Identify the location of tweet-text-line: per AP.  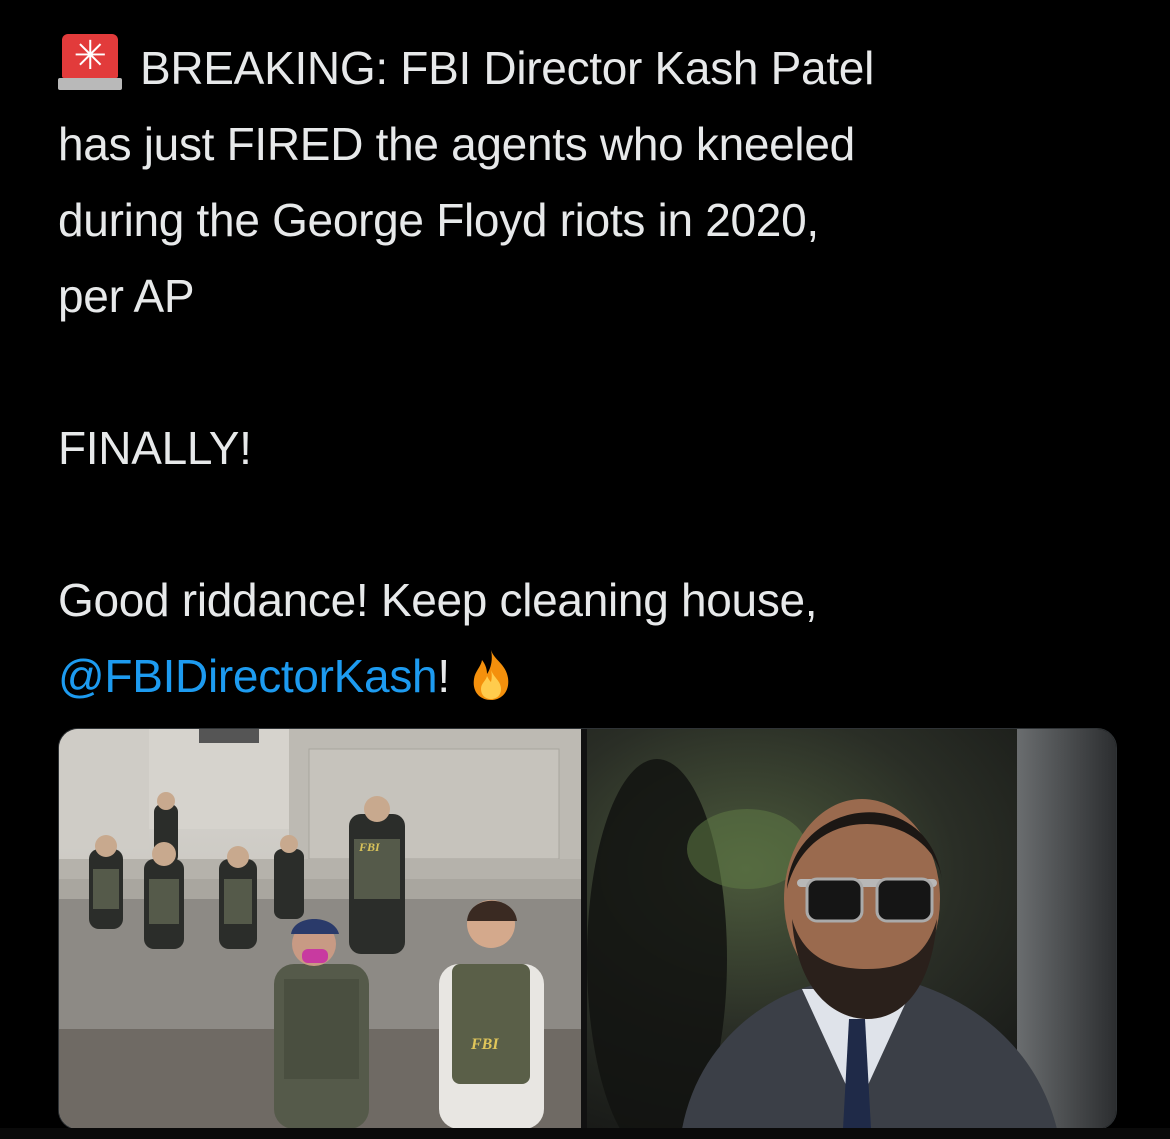
(126, 296).